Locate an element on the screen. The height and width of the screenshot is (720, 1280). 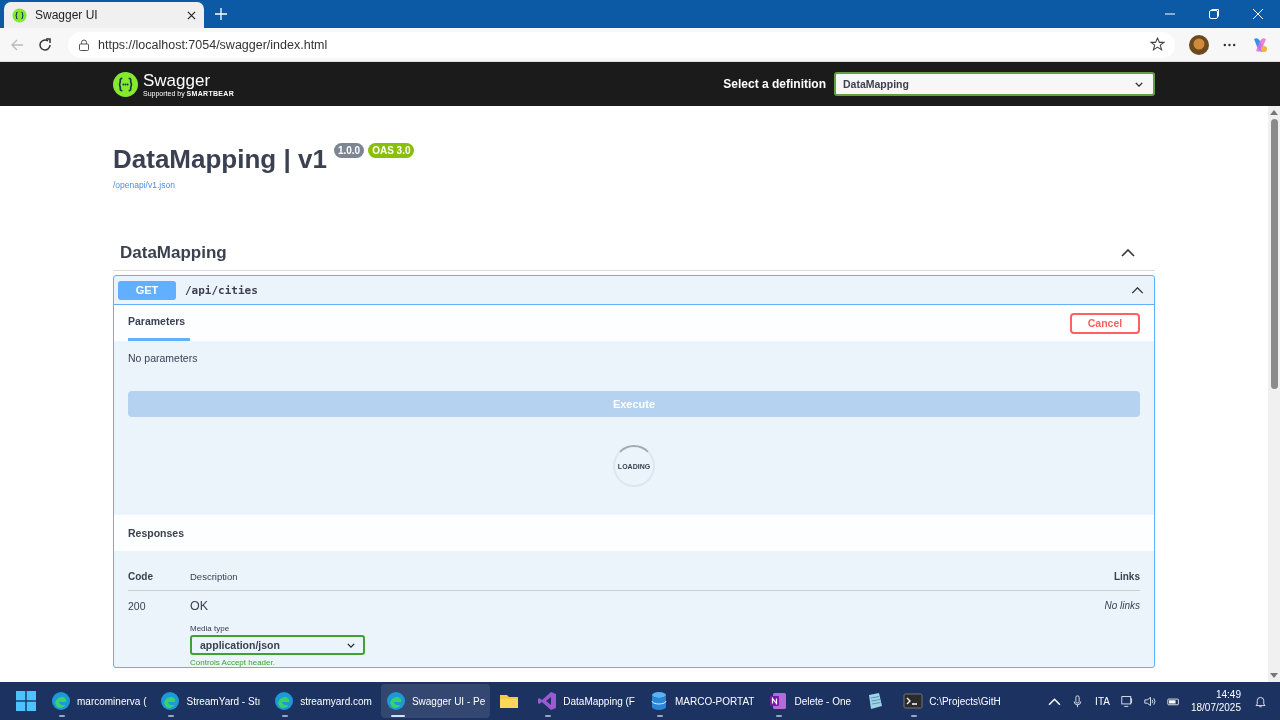
taskbar-app: Swagger UI - Pe is located at coordinates (435, 701).